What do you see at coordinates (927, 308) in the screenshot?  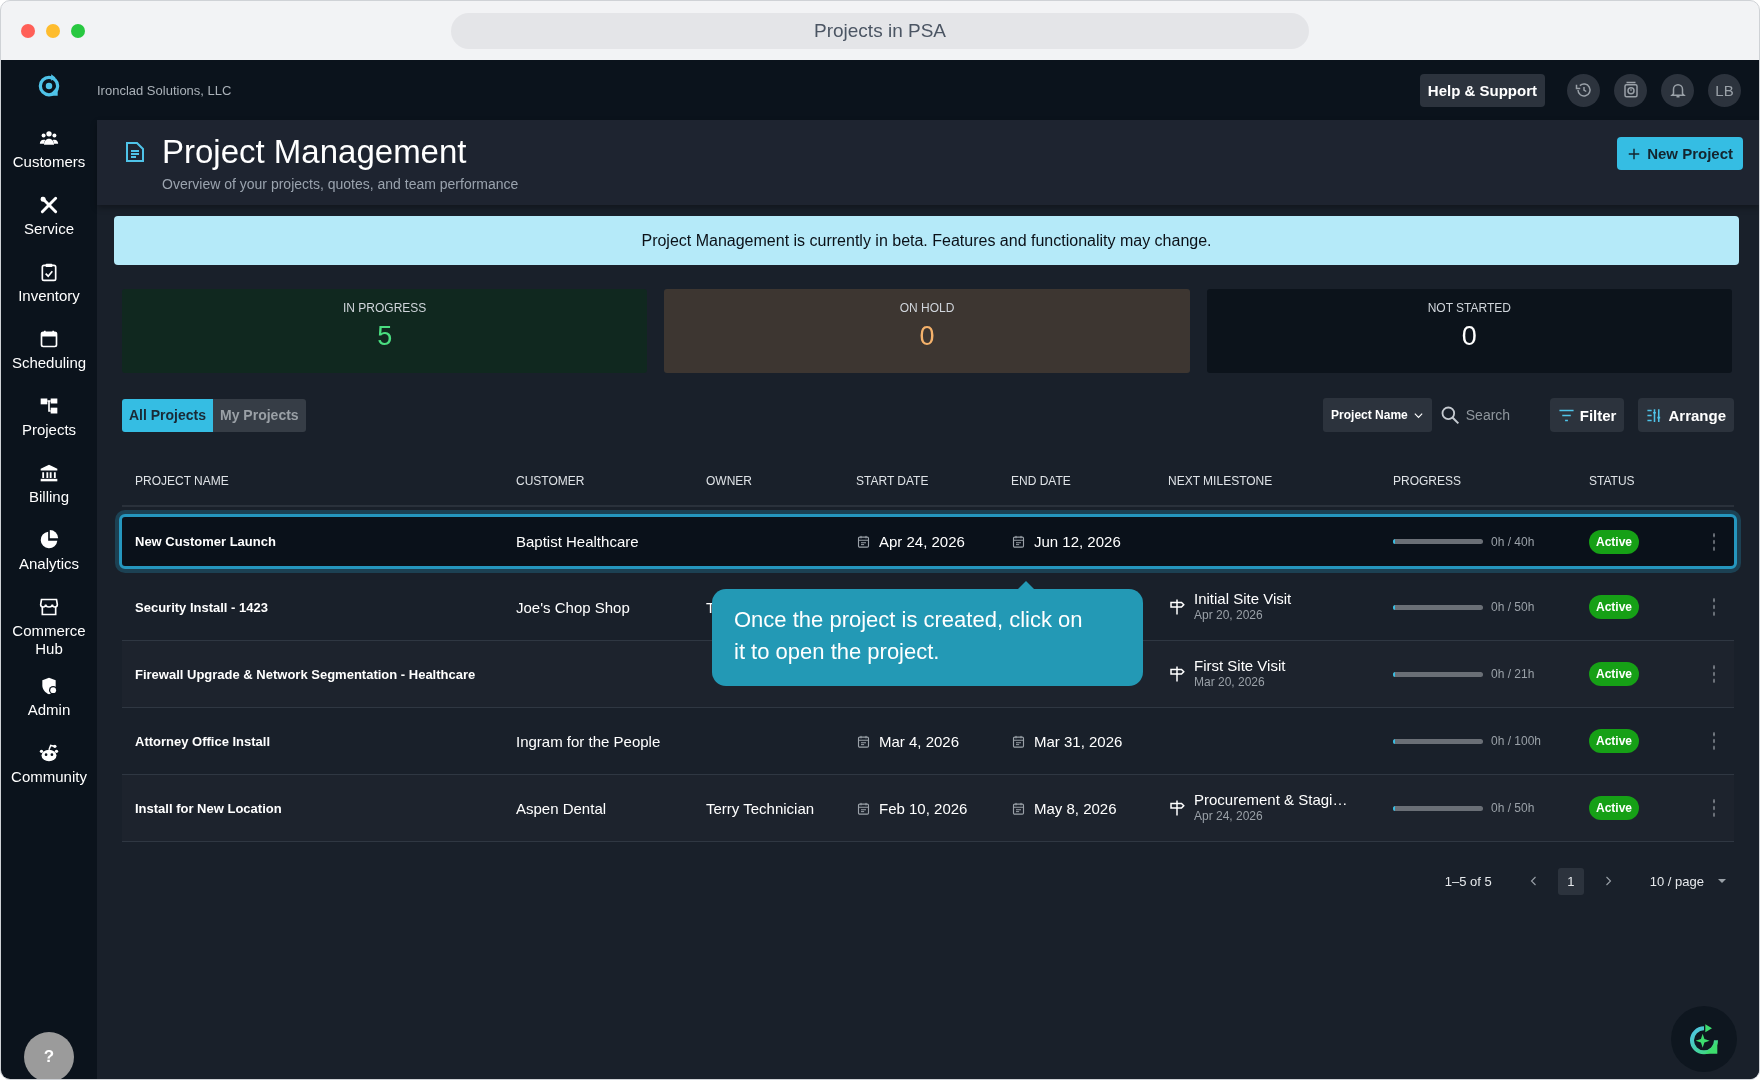 I see `stat-label: ON HOLD` at bounding box center [927, 308].